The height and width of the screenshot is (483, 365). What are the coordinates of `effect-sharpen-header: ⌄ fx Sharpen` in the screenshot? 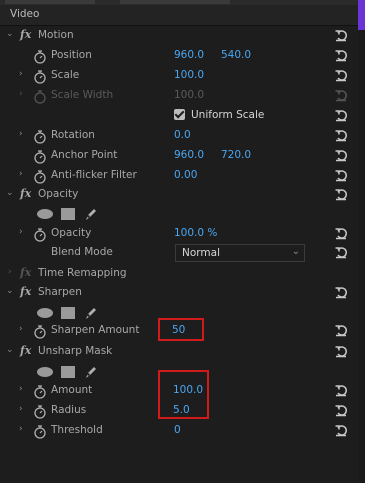 It's located at (179, 293).